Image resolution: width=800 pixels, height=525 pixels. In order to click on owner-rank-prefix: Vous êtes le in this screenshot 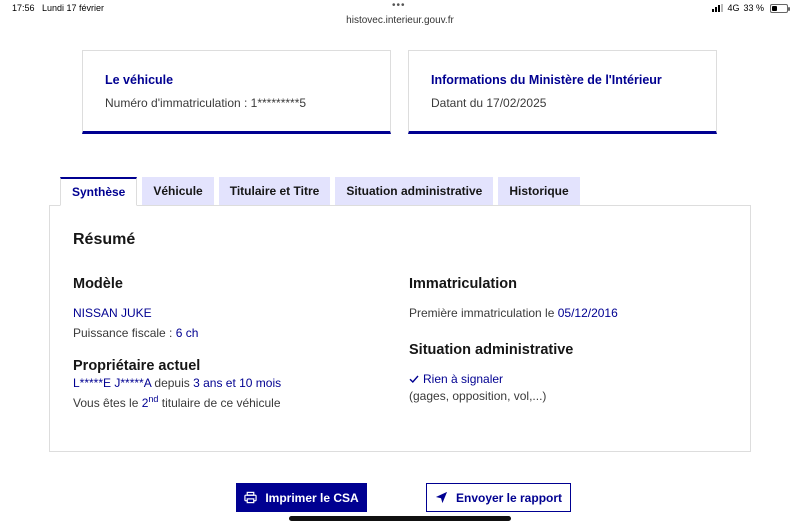, I will do `click(107, 403)`.